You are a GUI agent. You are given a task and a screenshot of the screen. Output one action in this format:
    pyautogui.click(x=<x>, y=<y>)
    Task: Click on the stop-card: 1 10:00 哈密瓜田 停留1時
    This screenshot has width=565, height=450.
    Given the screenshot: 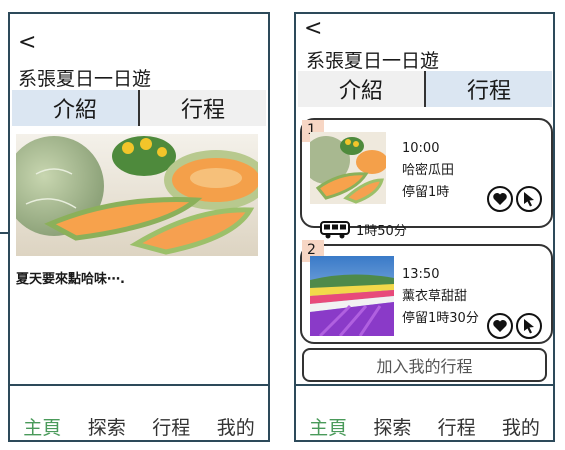 What is the action you would take?
    pyautogui.click(x=426, y=173)
    